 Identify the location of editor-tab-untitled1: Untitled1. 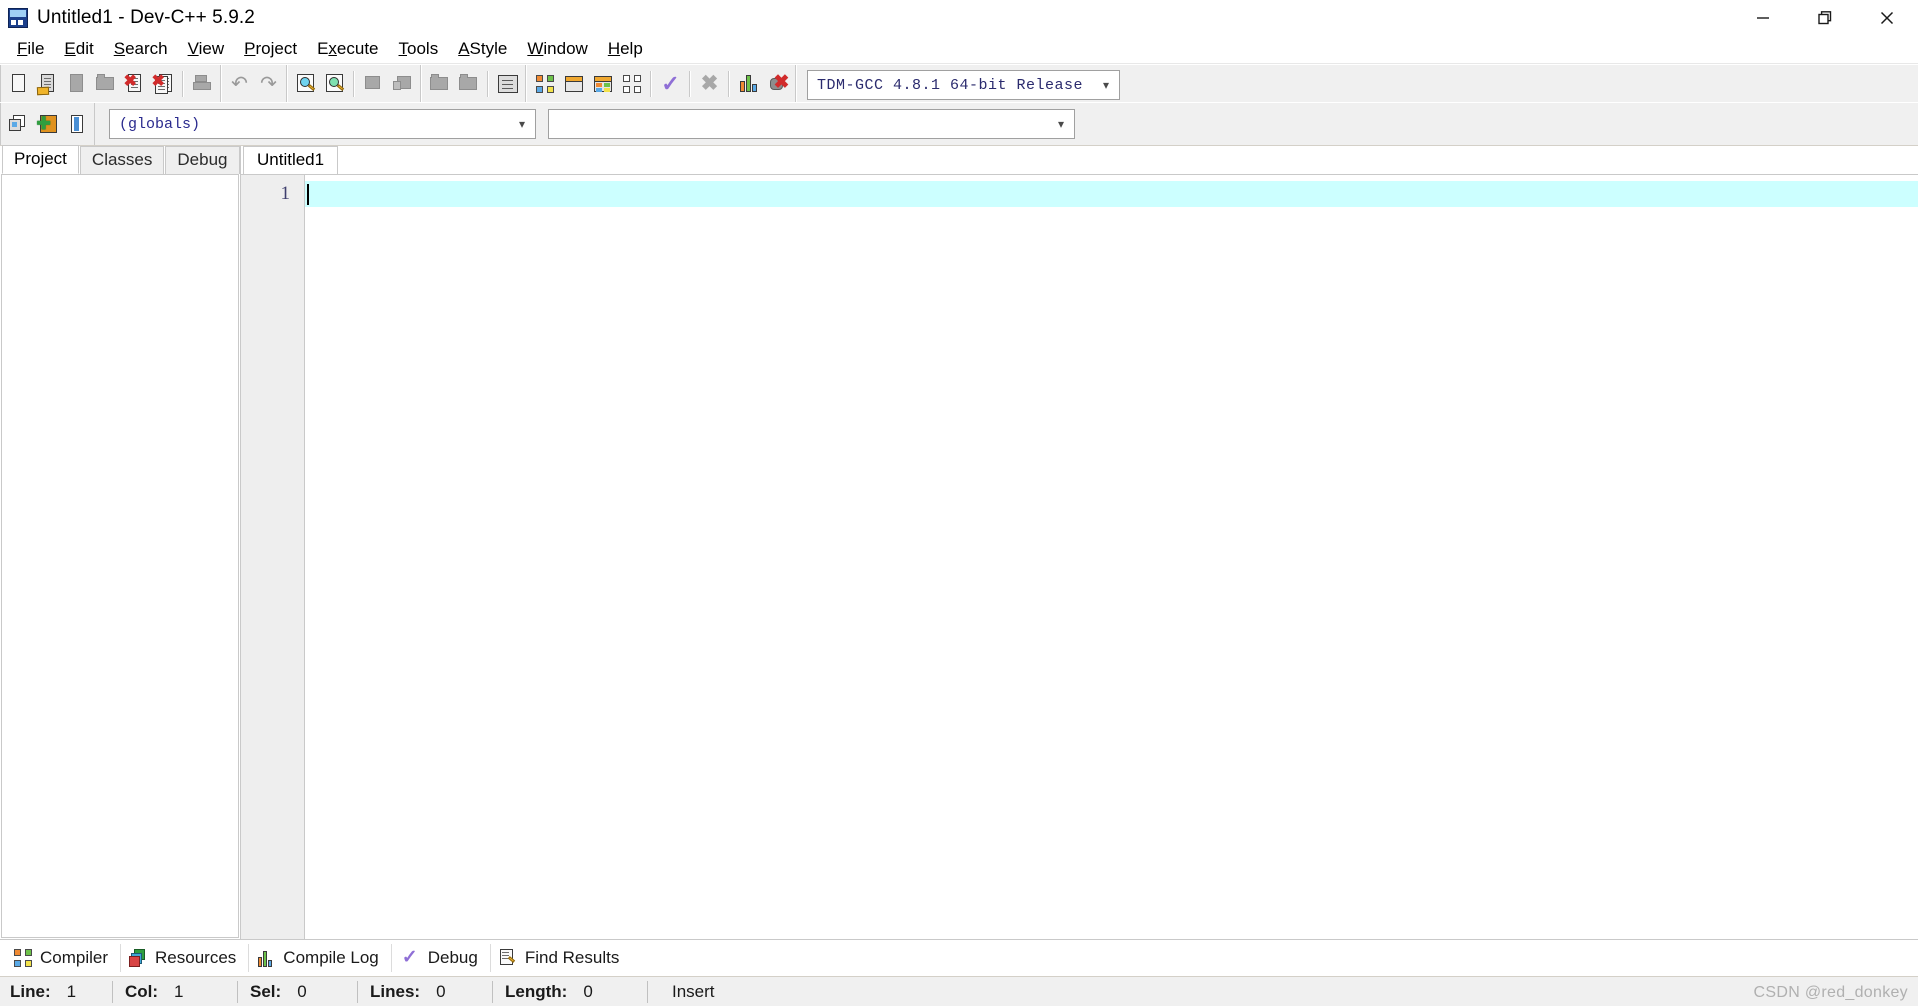
(291, 160).